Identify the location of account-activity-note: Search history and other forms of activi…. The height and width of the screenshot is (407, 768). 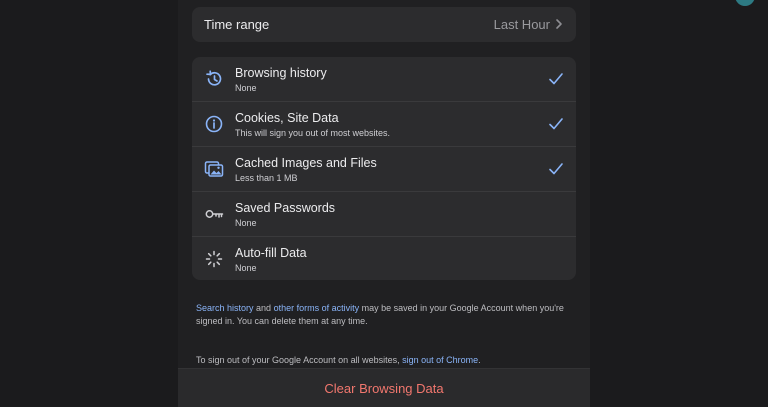
(388, 315).